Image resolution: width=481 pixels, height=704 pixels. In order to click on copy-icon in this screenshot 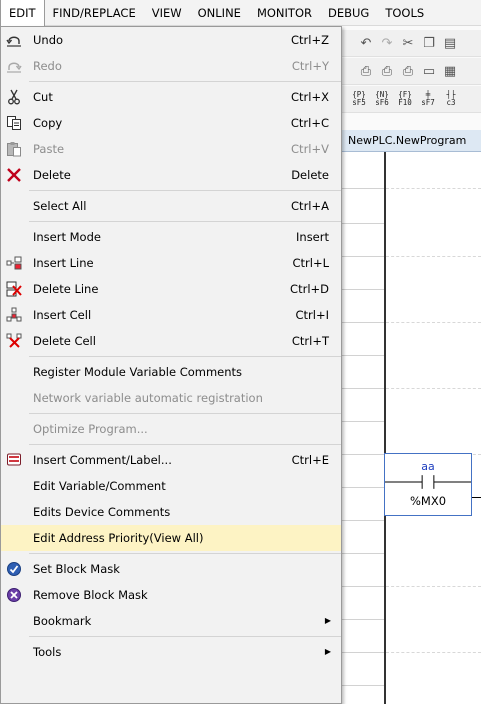, I will do `click(14, 123)`.